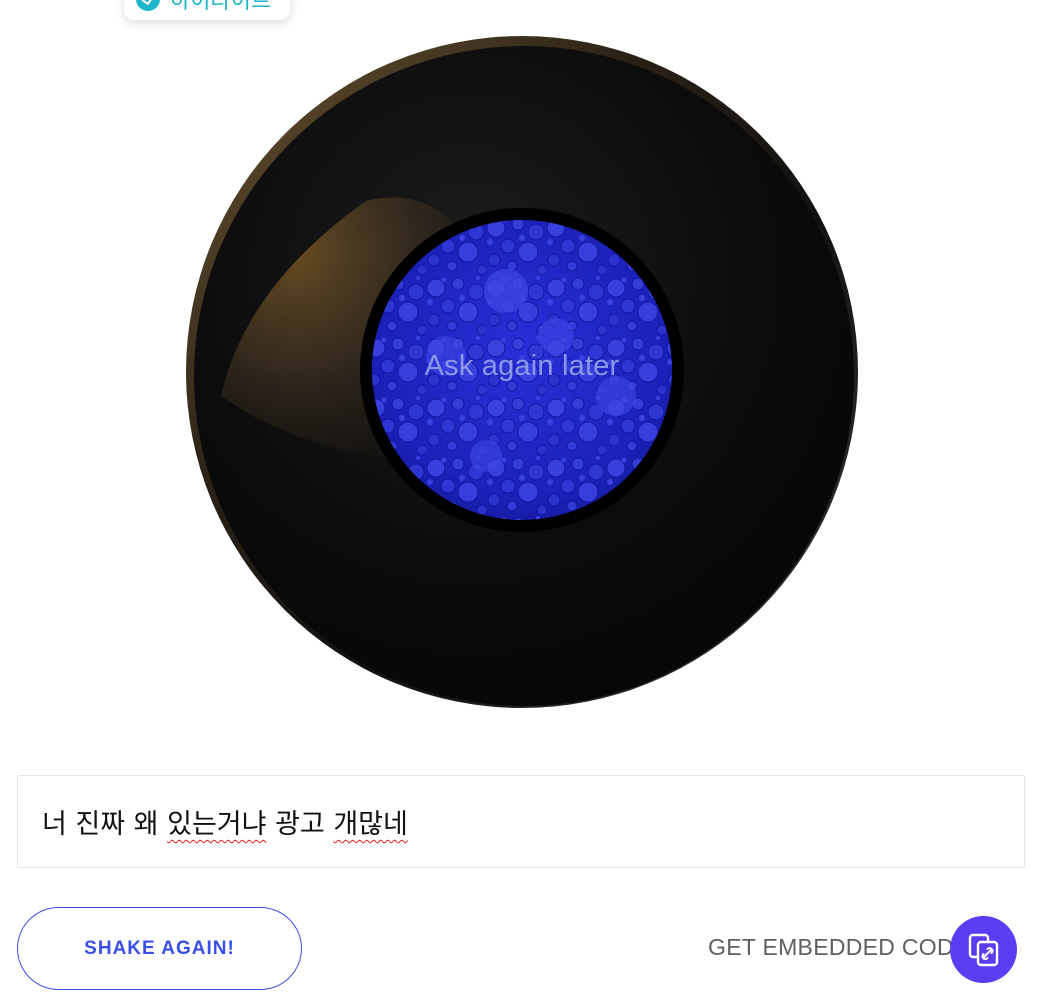 Image resolution: width=1037 pixels, height=997 pixels. I want to click on copy-link-icon, so click(983, 949).